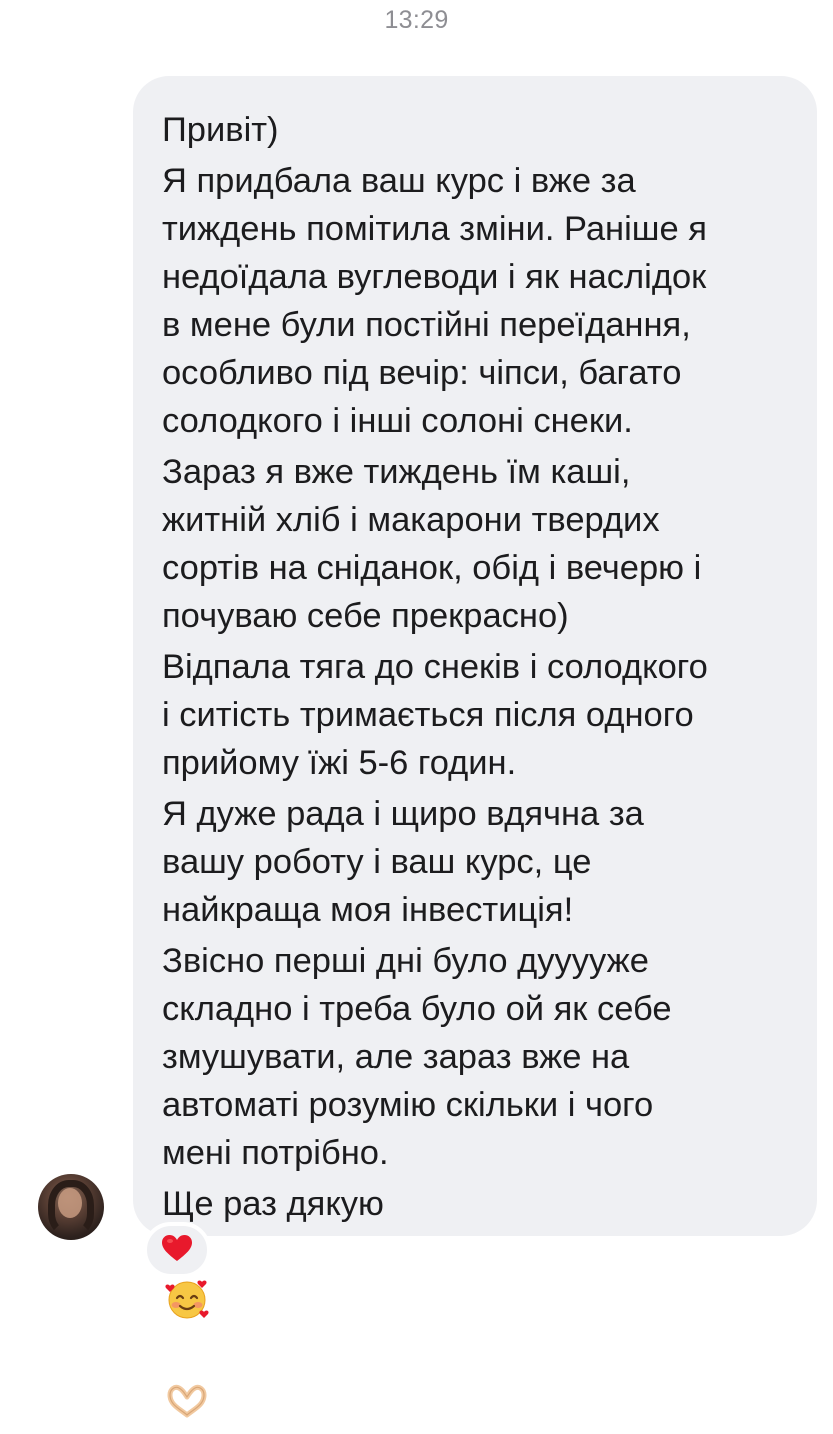  What do you see at coordinates (220, 130) in the screenshot?
I see `message-paragraph: Привіт)` at bounding box center [220, 130].